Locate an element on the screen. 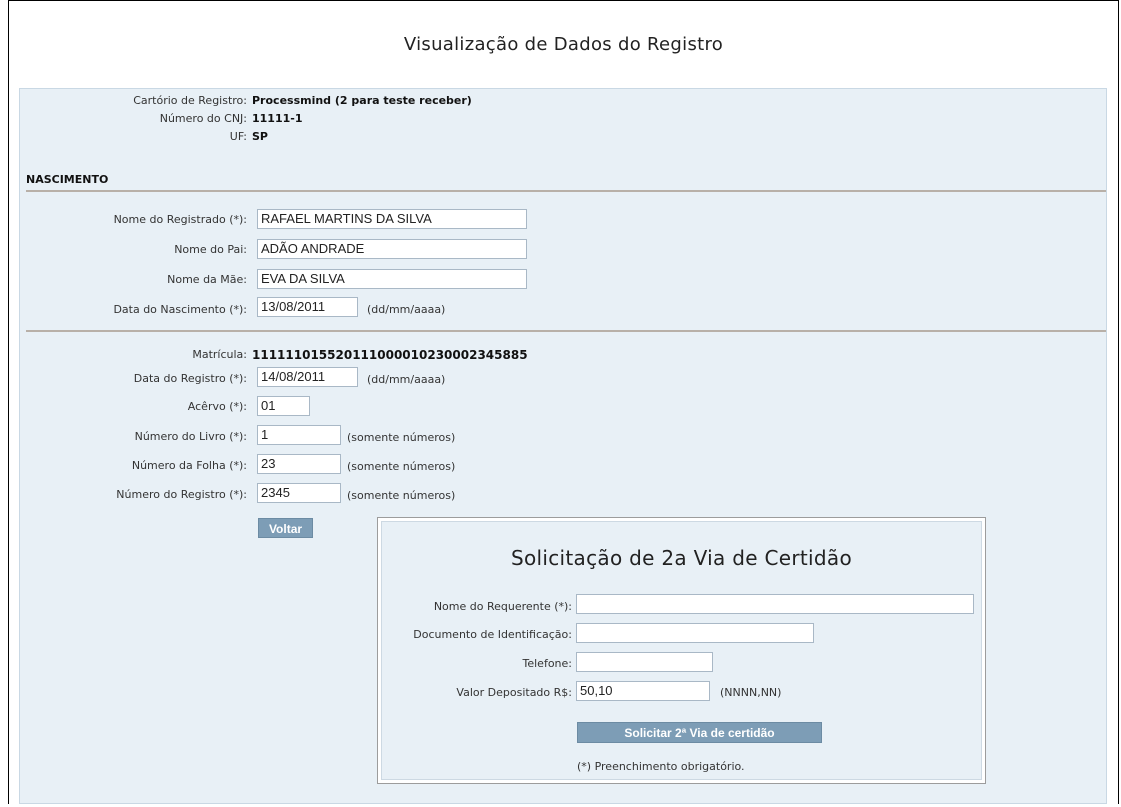  data-nascimento-input: 13/08/2011 is located at coordinates (307, 307).